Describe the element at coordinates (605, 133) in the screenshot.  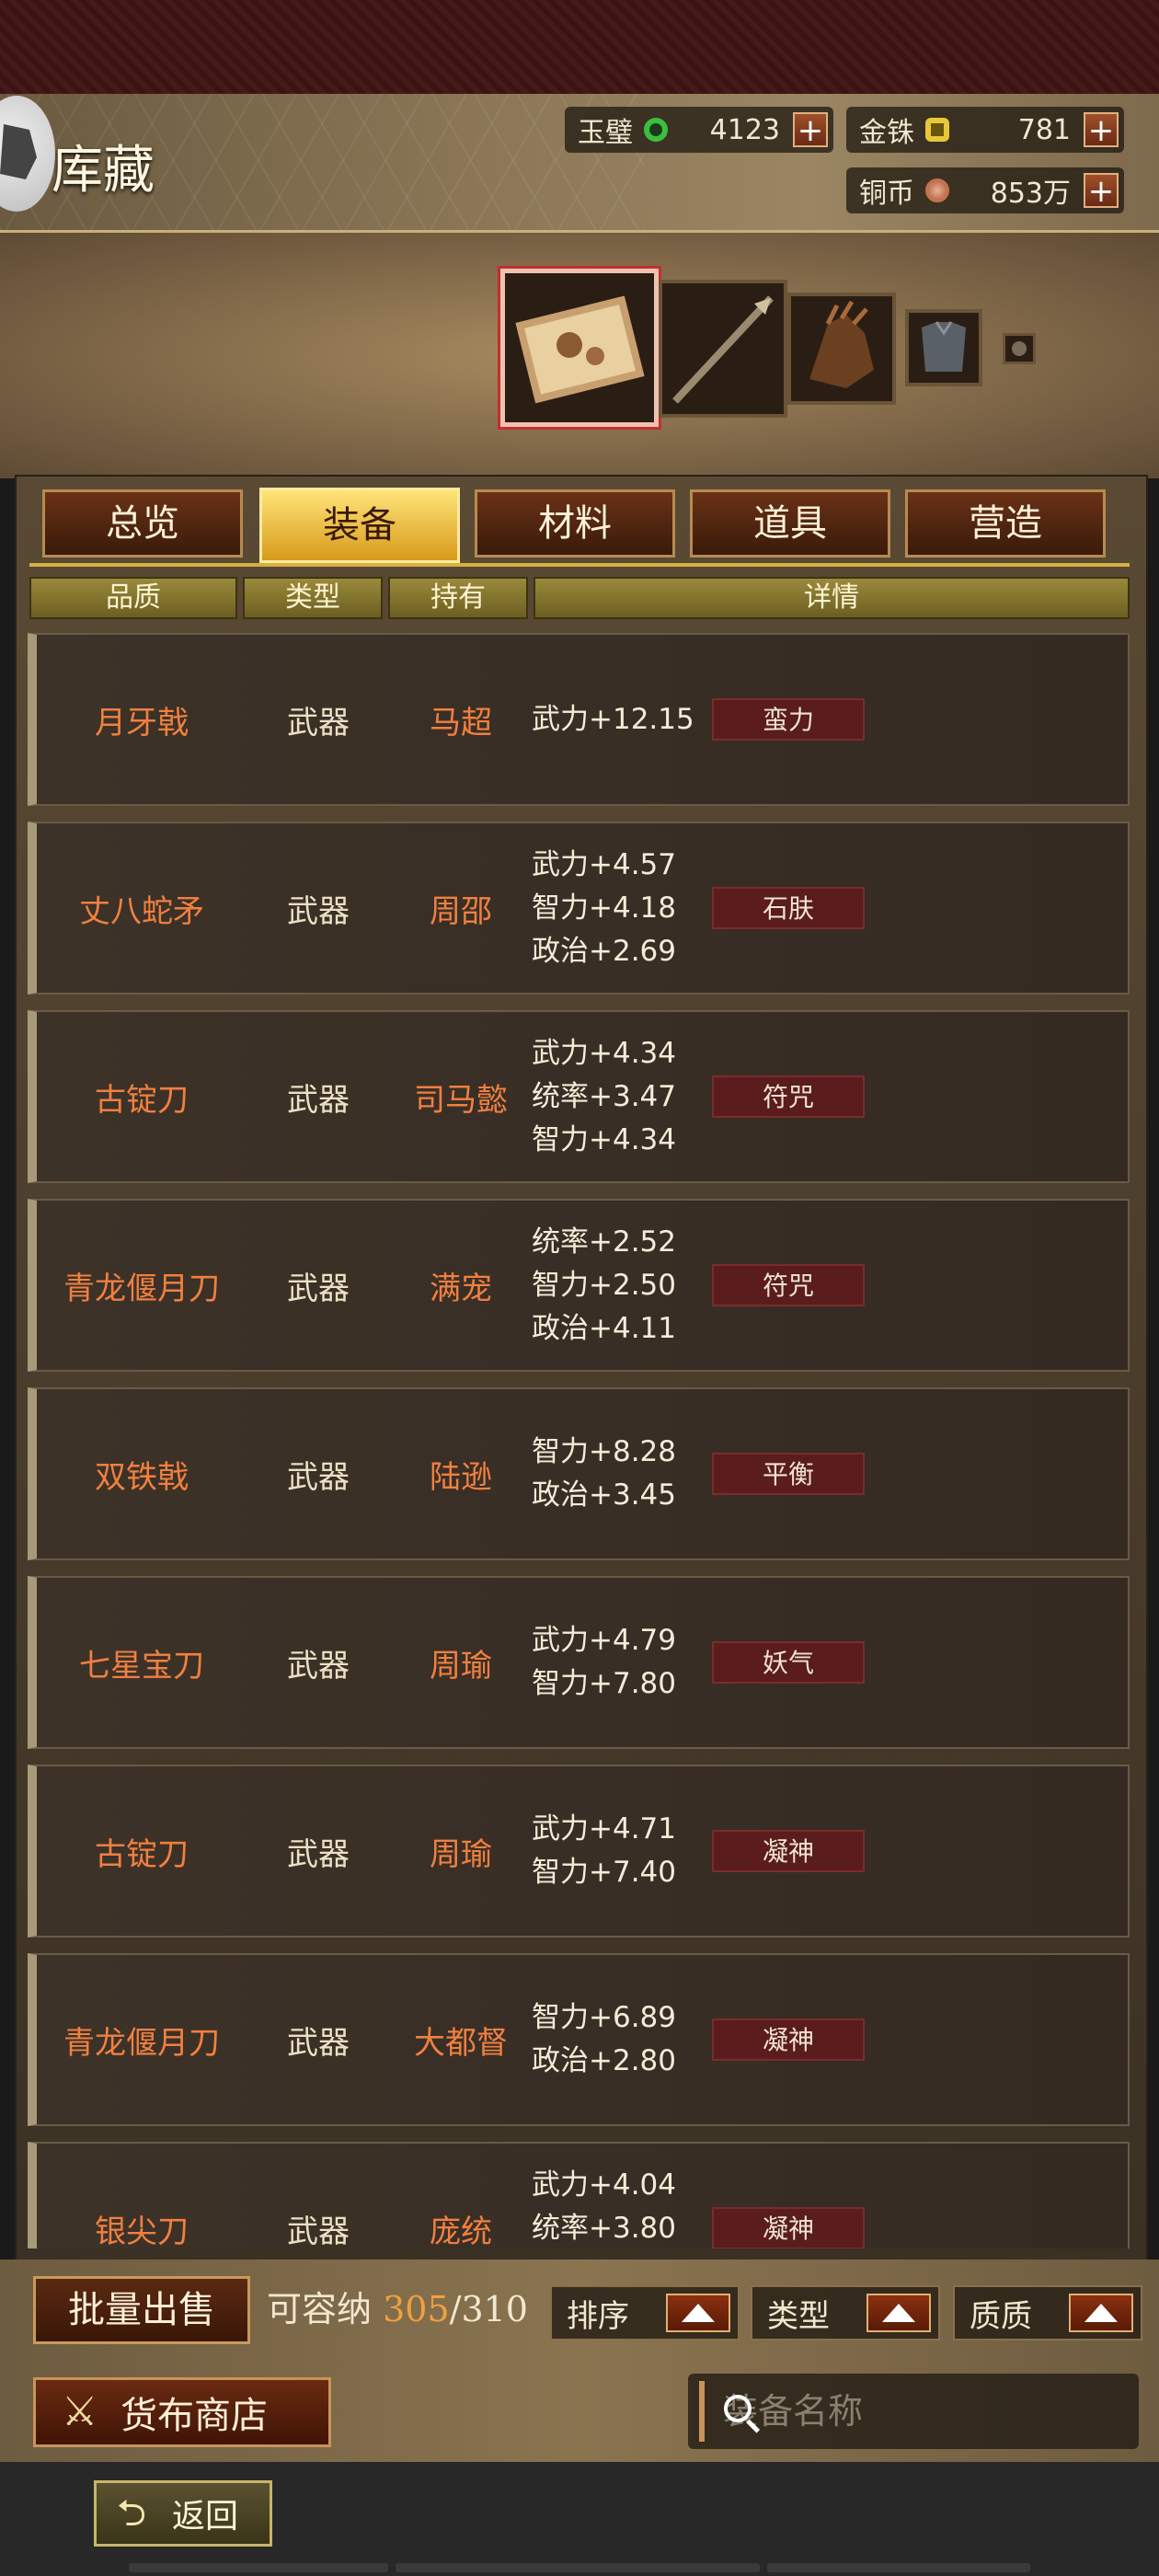
I see `currency-label: 玉璧` at that location.